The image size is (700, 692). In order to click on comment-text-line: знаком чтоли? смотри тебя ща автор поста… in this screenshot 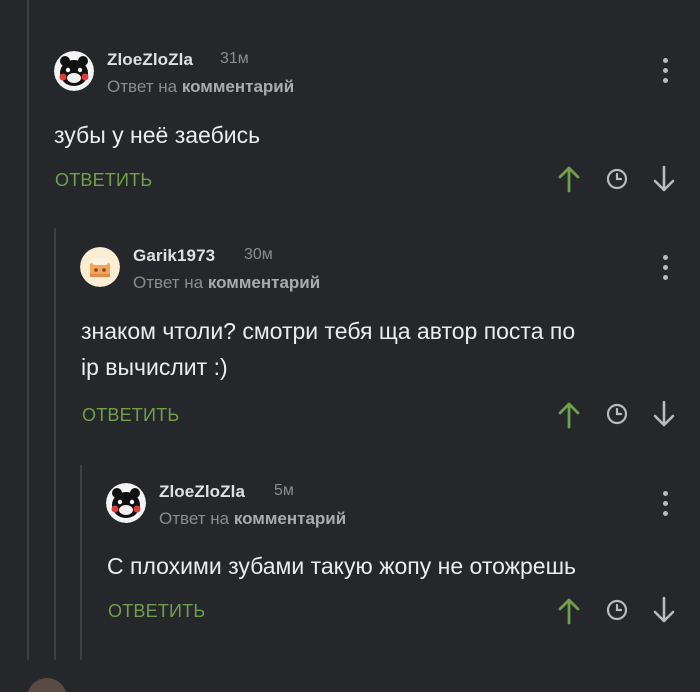, I will do `click(328, 331)`.